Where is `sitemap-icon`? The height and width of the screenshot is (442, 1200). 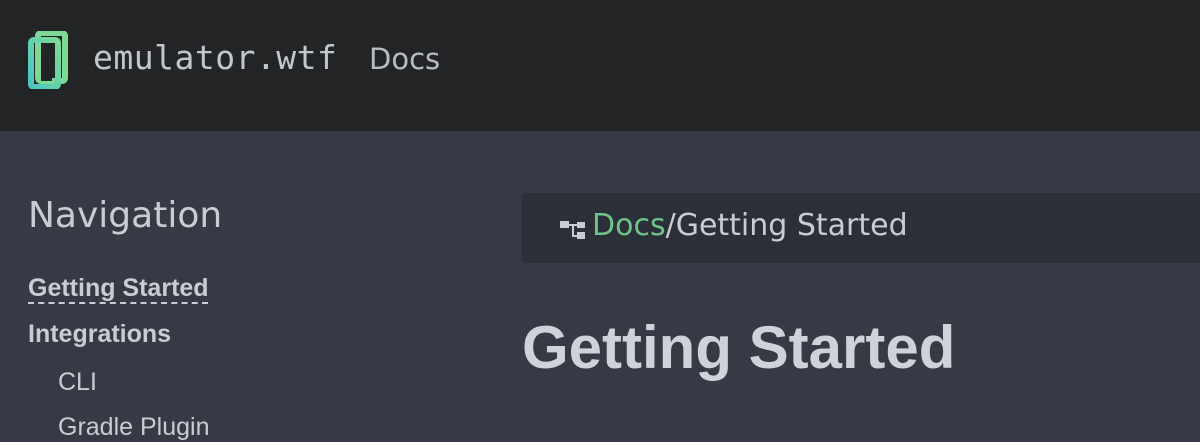
sitemap-icon is located at coordinates (573, 230).